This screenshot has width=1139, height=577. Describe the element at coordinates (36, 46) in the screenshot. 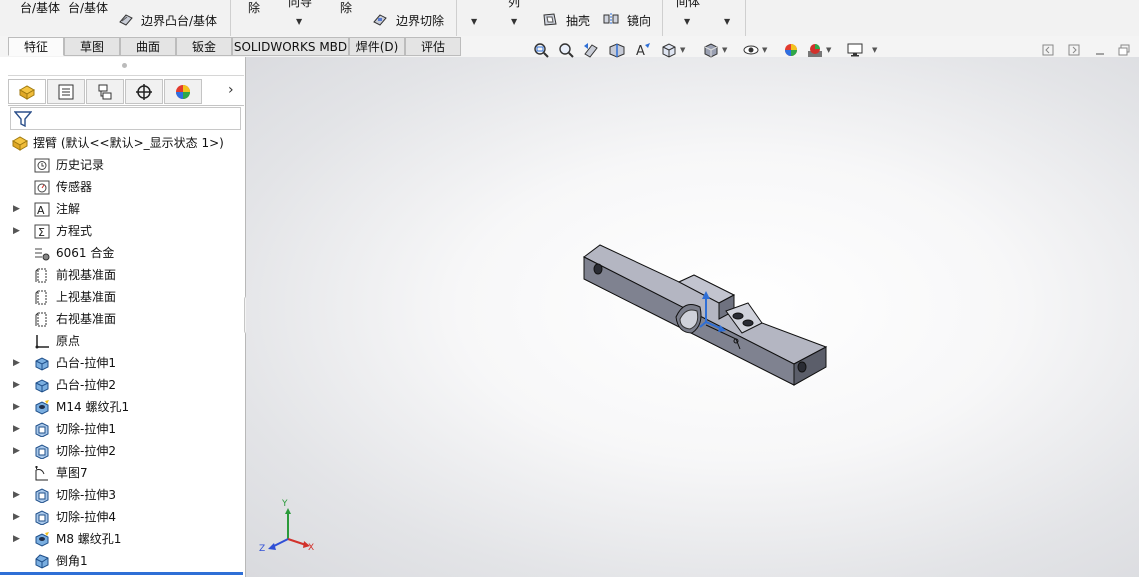

I see `tab-features: 特征` at that location.